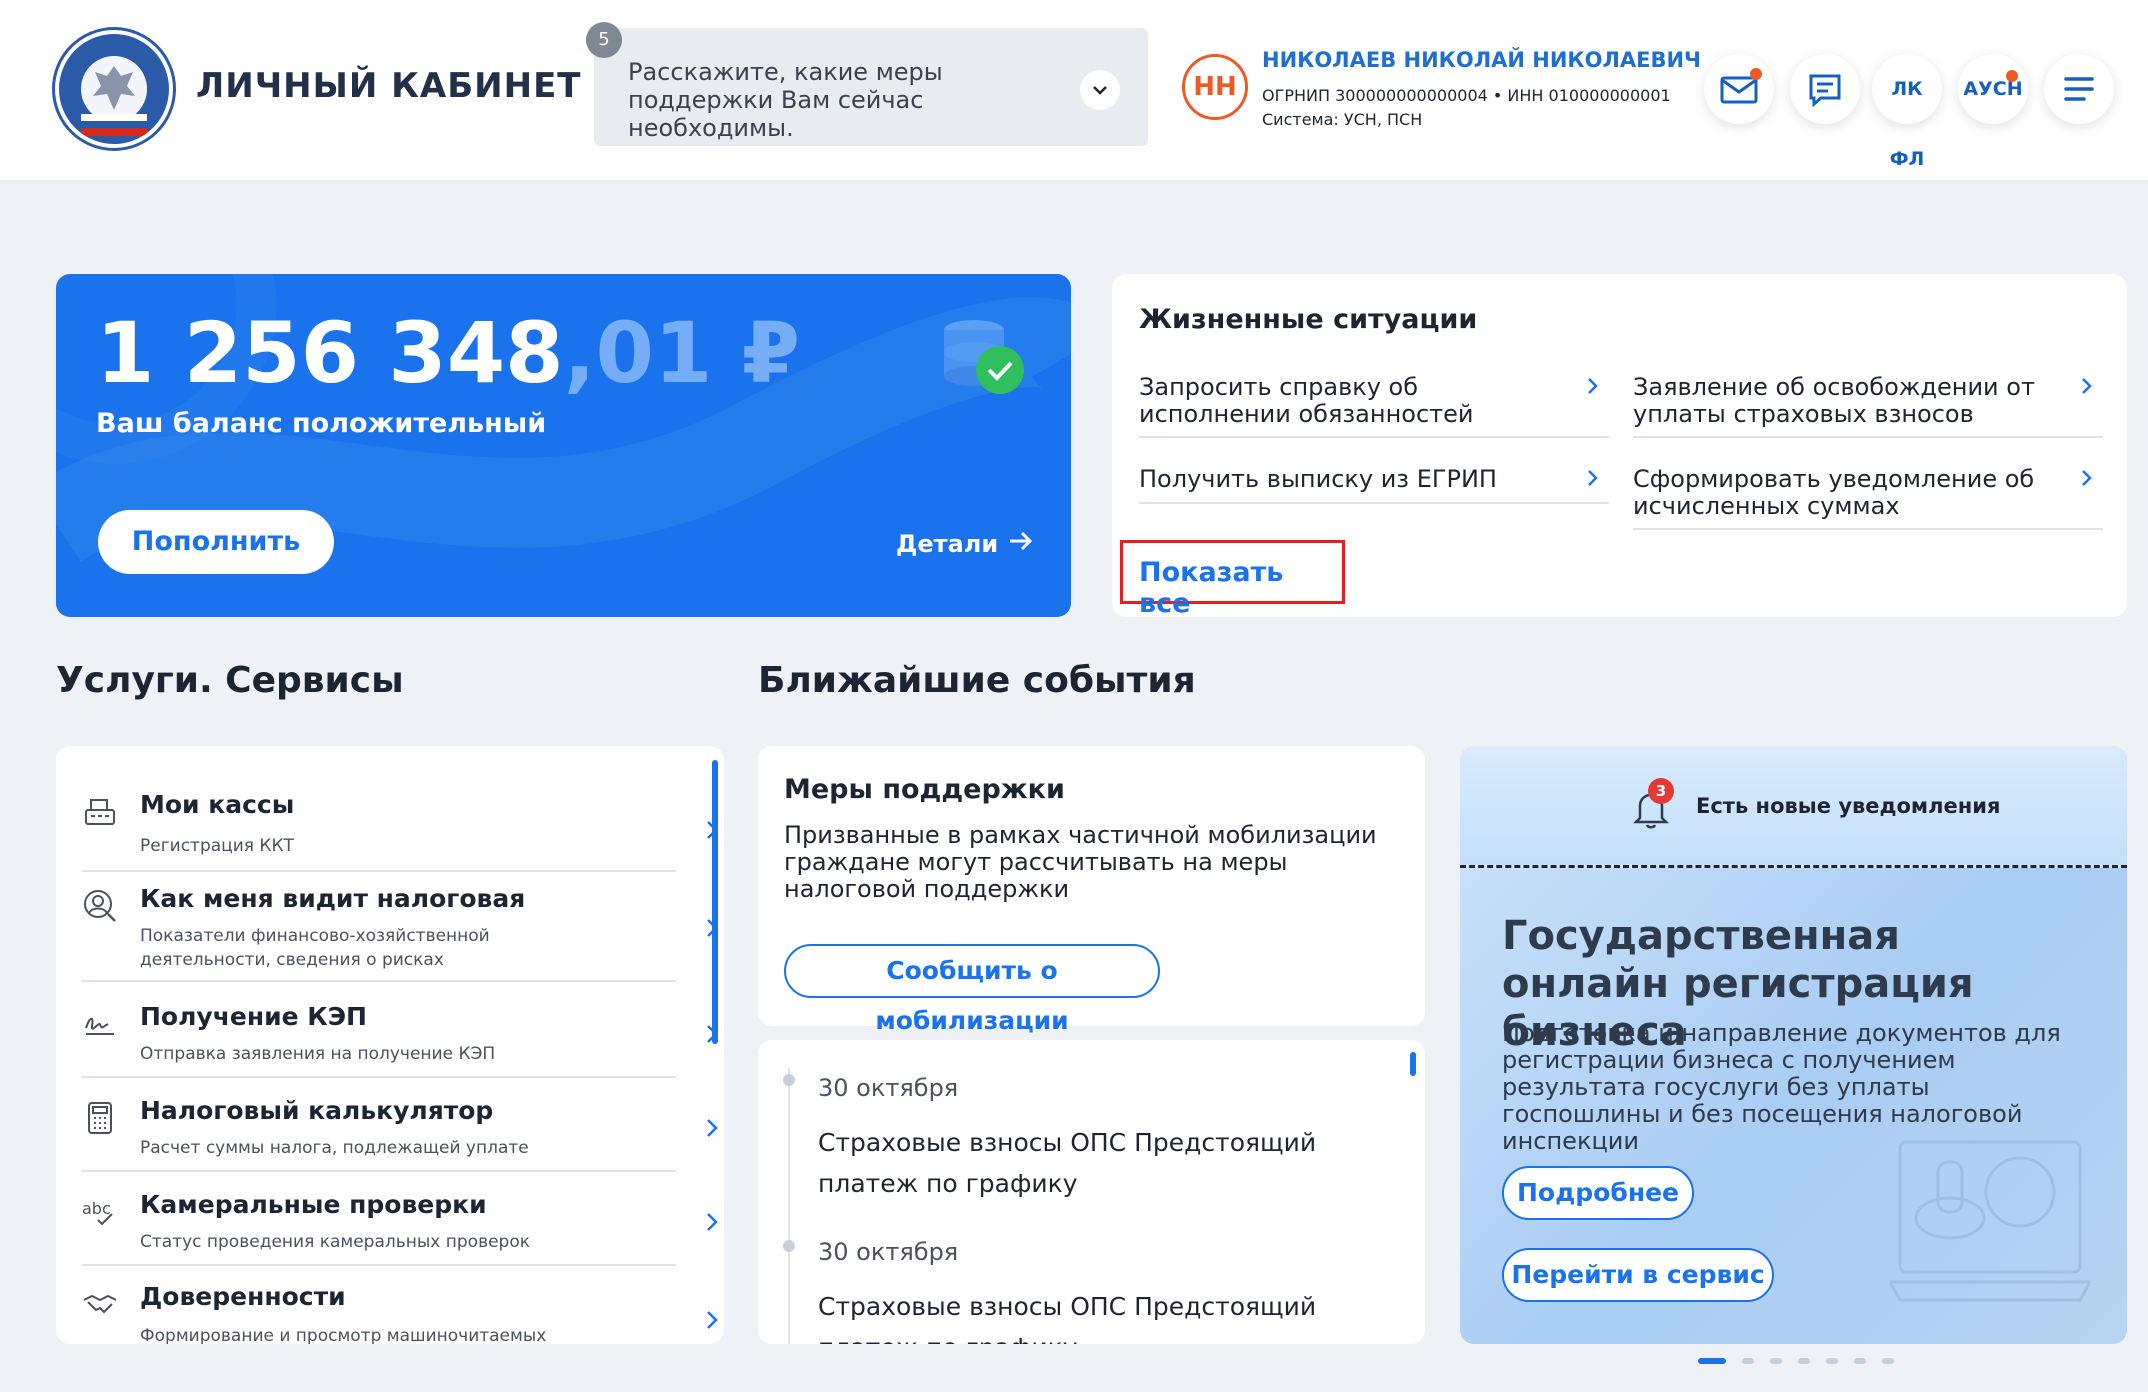 The height and width of the screenshot is (1392, 2148). I want to click on events-section-title: Ближайшие события, so click(977, 680).